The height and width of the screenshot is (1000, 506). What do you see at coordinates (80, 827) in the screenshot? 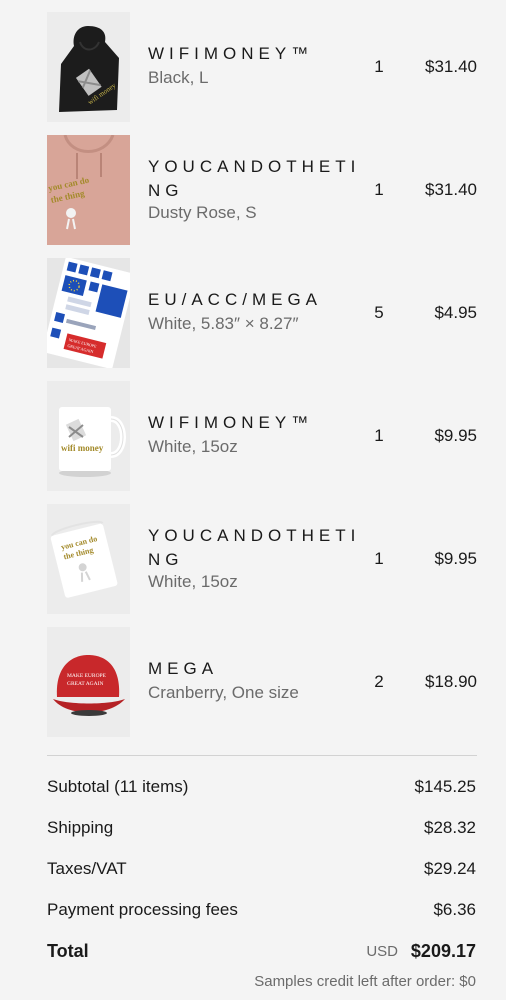
I see `shipping-label: Shipping` at bounding box center [80, 827].